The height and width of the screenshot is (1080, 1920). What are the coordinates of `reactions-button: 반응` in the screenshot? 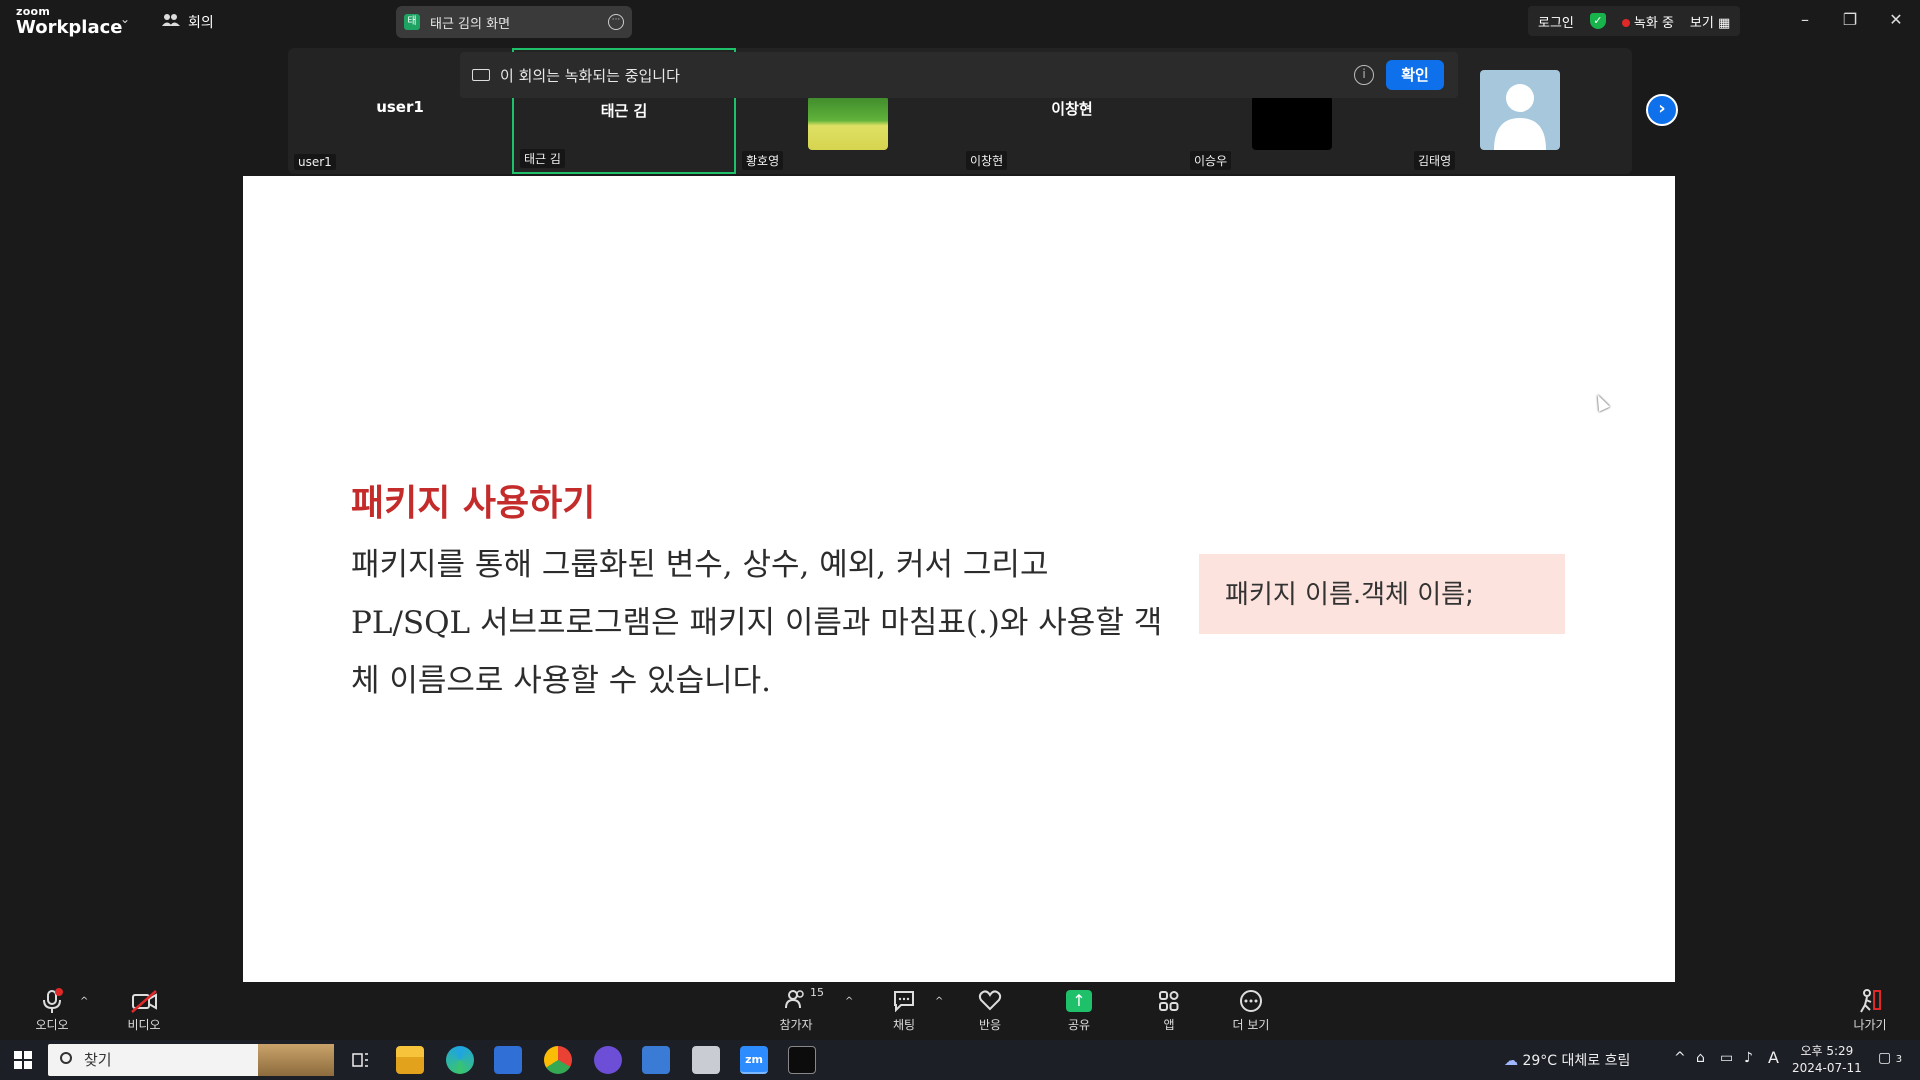 It's located at (990, 1010).